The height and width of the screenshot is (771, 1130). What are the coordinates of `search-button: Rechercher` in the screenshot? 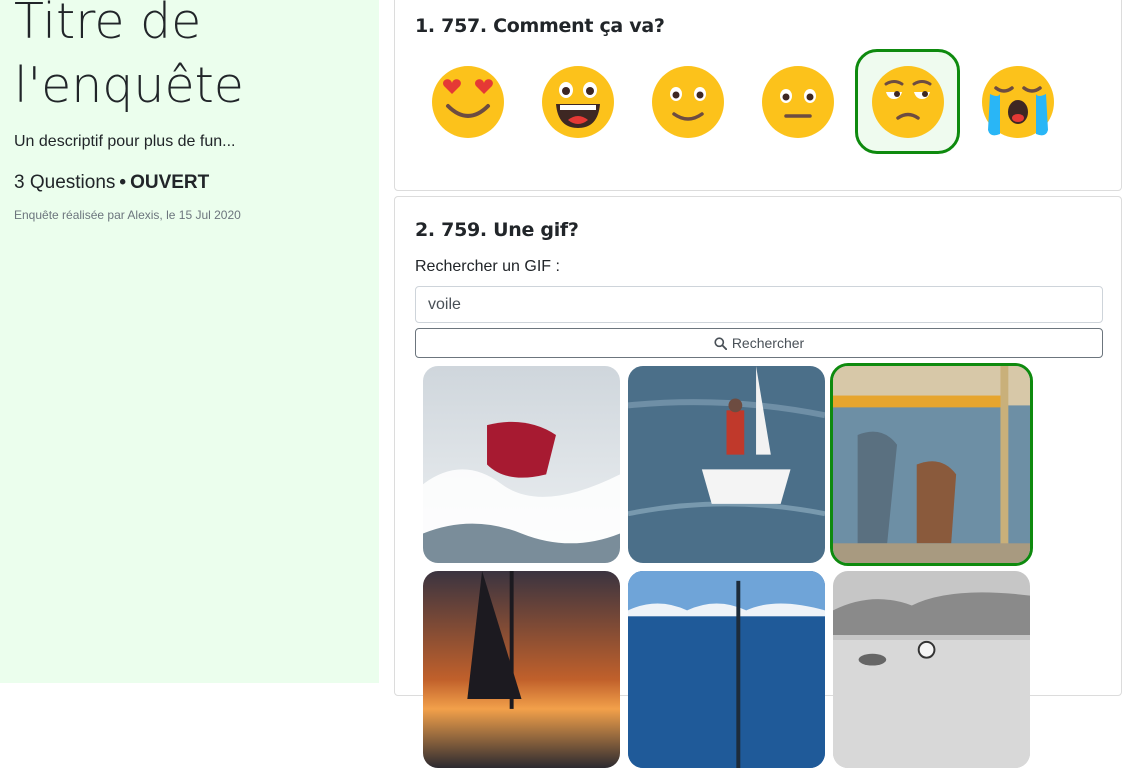 It's located at (759, 343).